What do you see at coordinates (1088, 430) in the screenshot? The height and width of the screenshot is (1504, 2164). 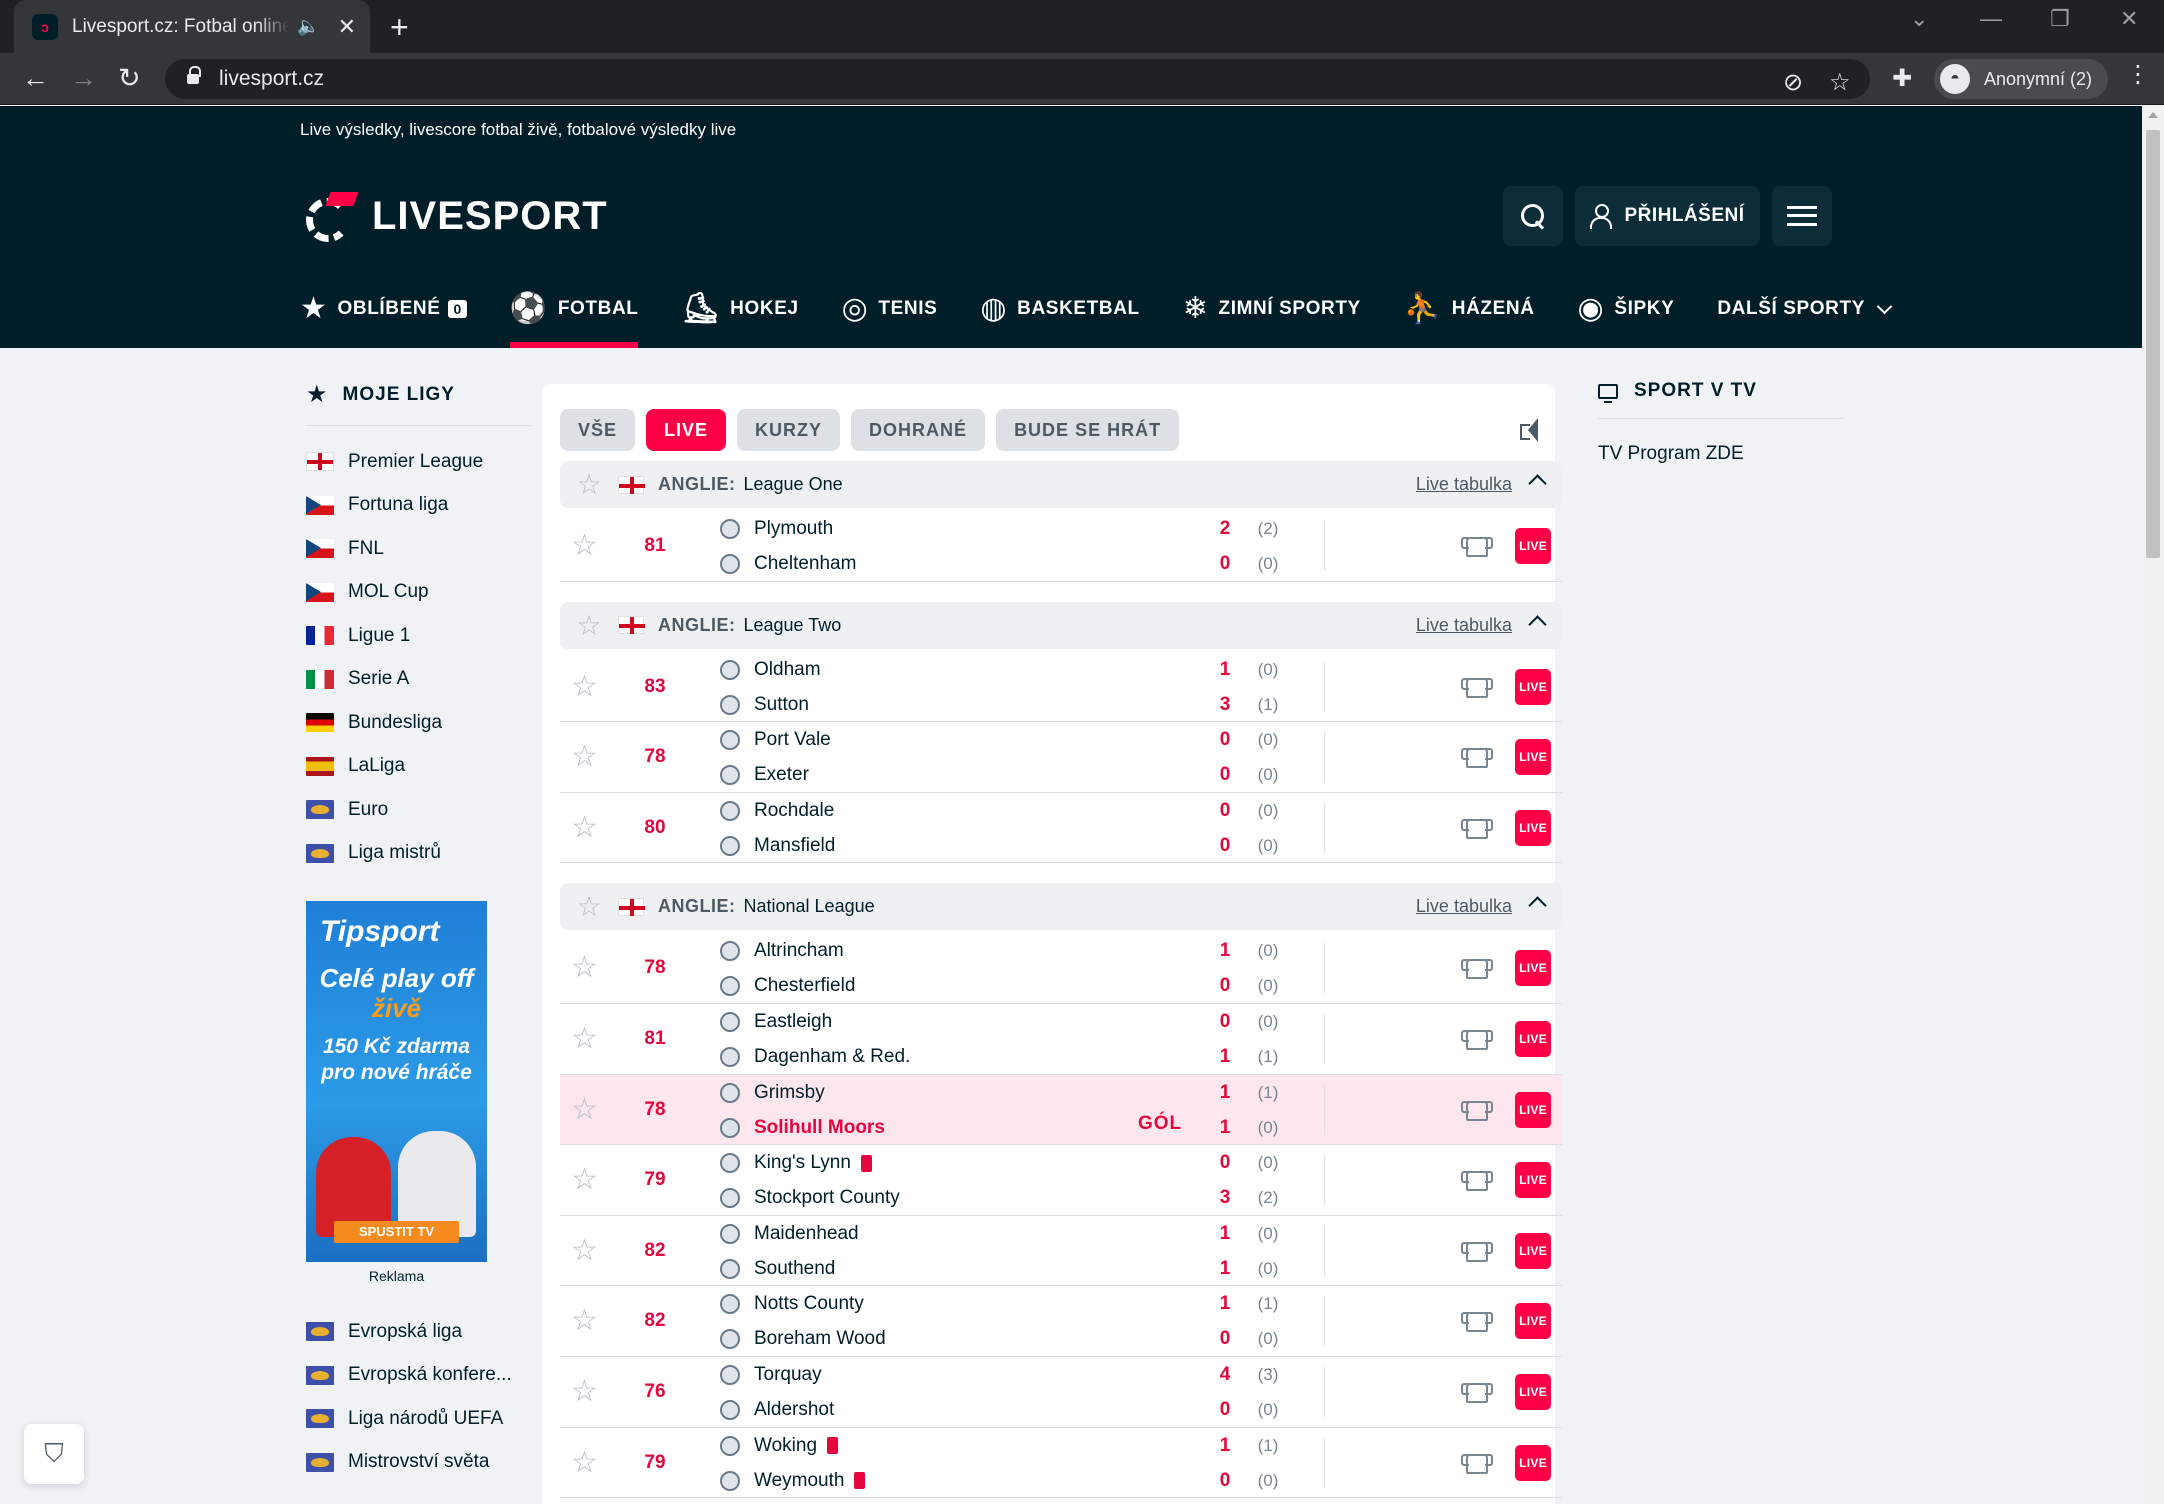 I see `filter-scheduled: BUDE SE HRÁT` at bounding box center [1088, 430].